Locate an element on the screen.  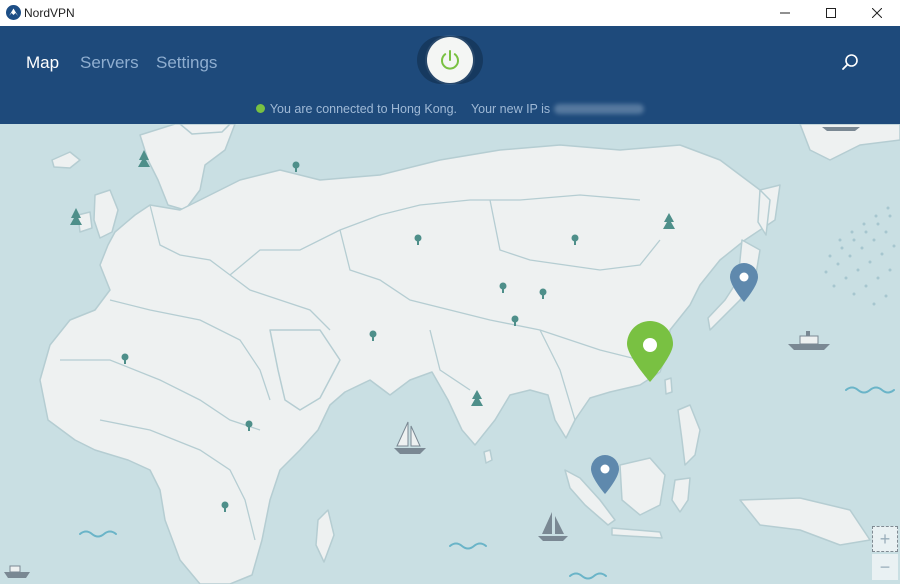
power-button is located at coordinates (450, 60).